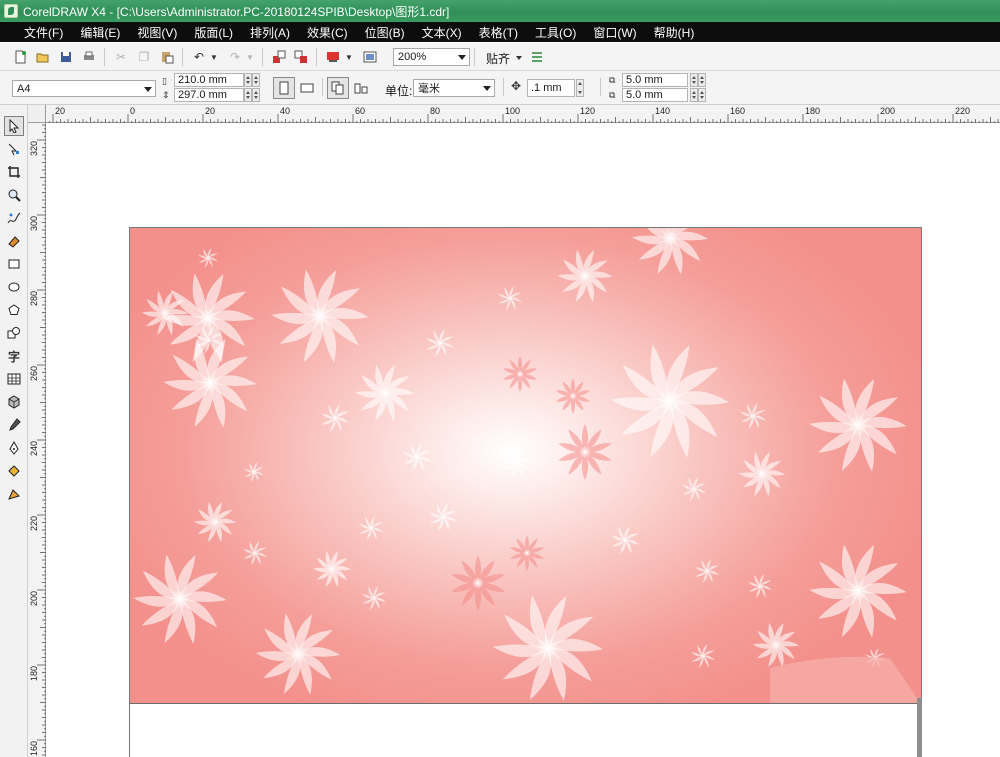 This screenshot has height=757, width=1000. I want to click on page-width-input: 210.0 mm, so click(209, 80).